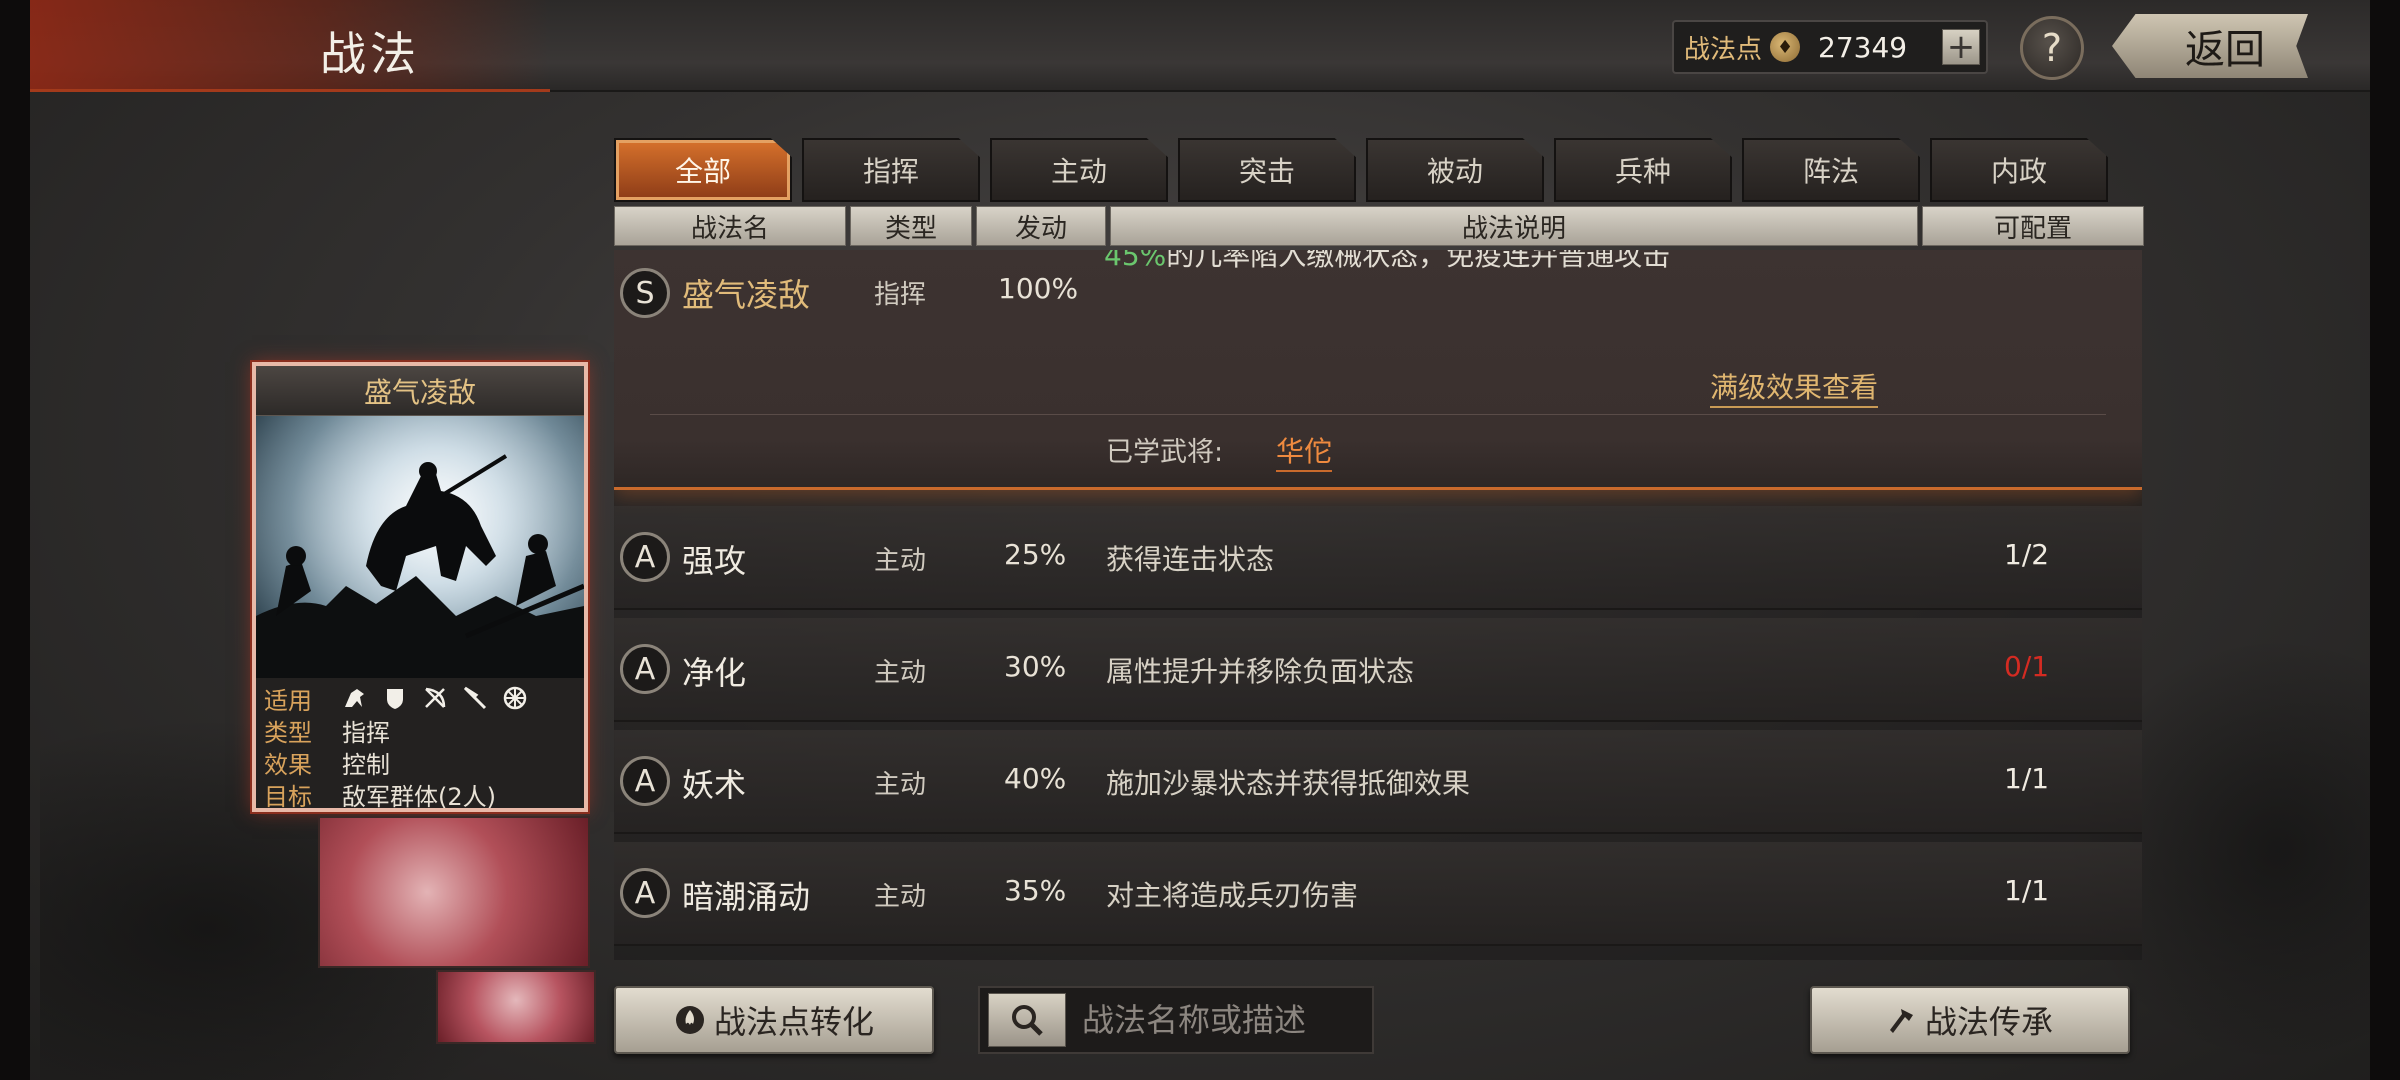 The width and height of the screenshot is (2400, 1080). I want to click on back-button: 返回, so click(2210, 46).